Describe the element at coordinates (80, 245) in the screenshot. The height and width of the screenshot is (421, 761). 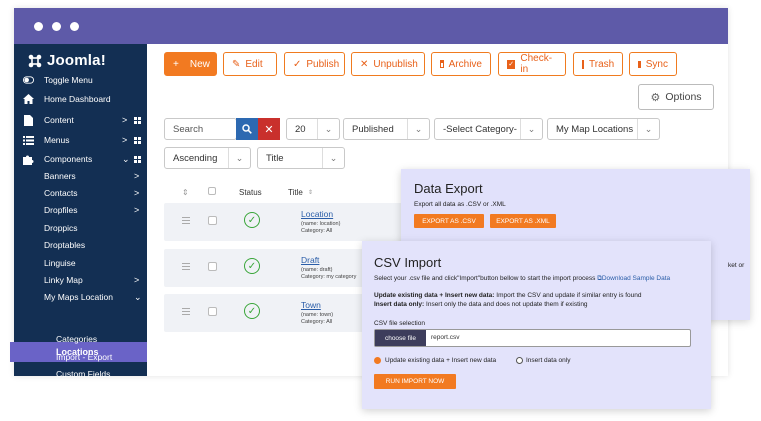
I see `sidebar-item-droptables: Droptables` at that location.